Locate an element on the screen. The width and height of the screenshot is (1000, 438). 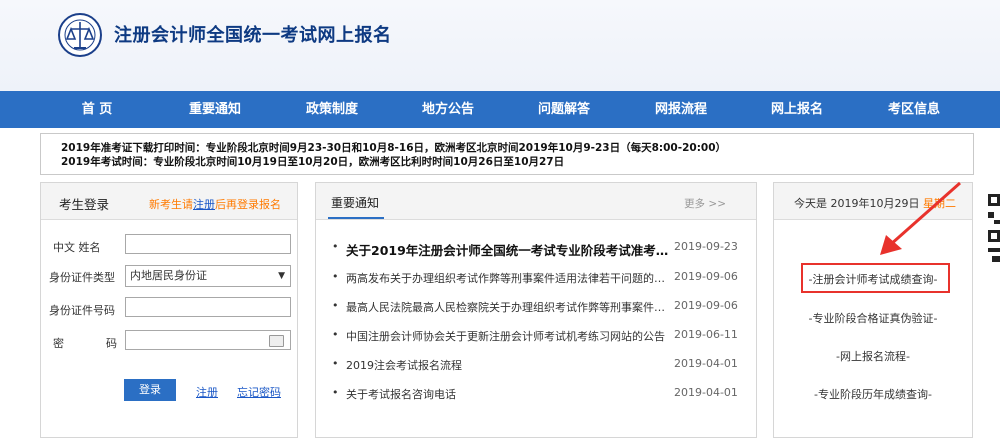
site-title: 注册会计师全国统一考试网上报名 is located at coordinates (253, 35).